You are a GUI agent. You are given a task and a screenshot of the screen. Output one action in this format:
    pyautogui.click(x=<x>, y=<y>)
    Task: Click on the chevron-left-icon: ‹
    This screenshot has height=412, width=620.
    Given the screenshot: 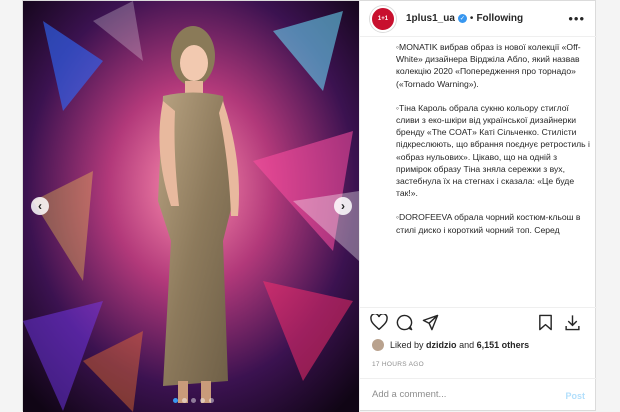 What is the action you would take?
    pyautogui.click(x=40, y=206)
    